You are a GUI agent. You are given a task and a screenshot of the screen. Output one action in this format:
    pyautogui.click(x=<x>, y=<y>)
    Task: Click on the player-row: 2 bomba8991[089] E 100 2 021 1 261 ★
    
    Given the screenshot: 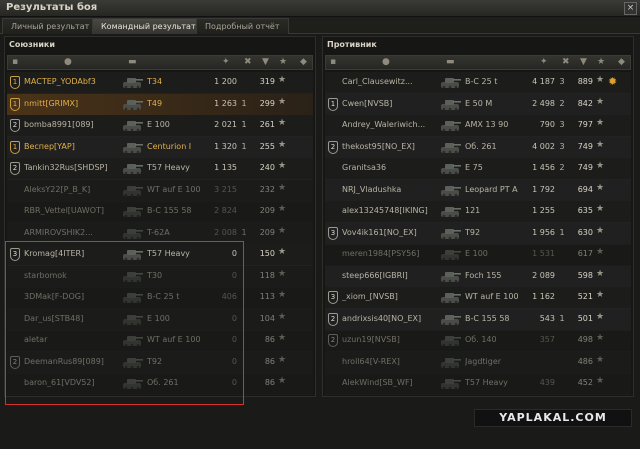 What is the action you would take?
    pyautogui.click(x=160, y=126)
    